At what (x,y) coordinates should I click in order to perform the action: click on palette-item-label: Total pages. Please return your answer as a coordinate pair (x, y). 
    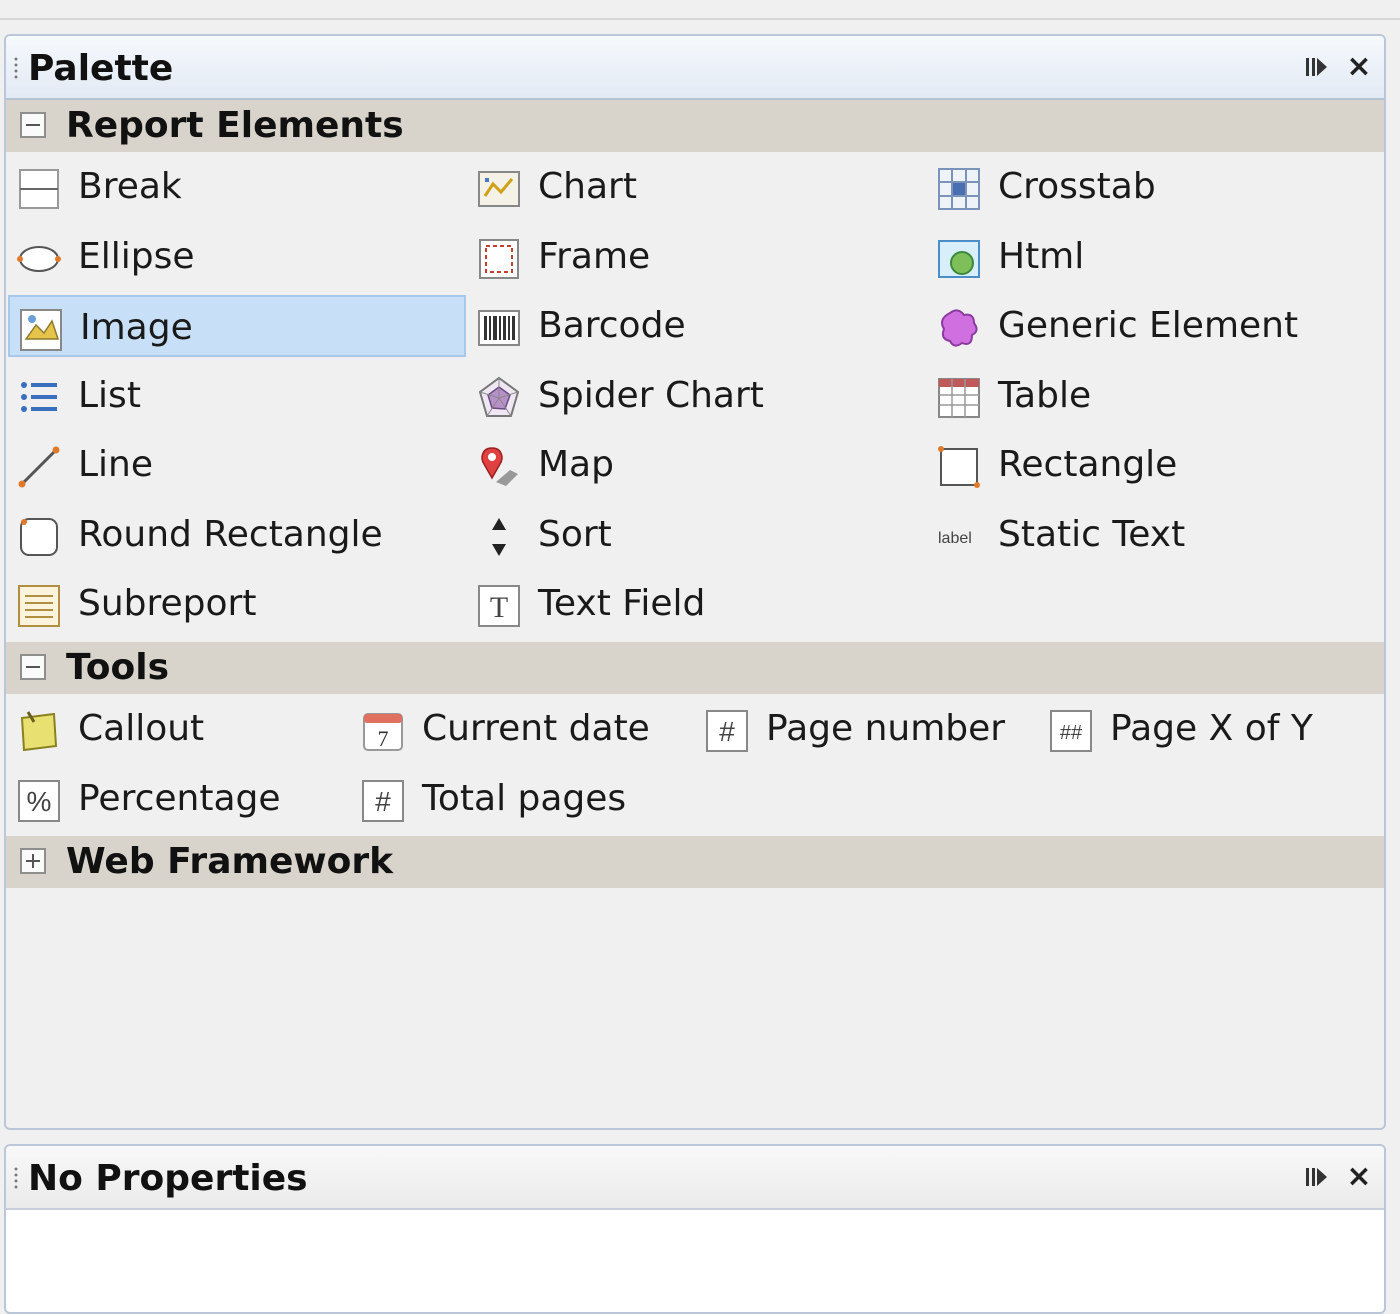
    Looking at the image, I should click on (524, 798).